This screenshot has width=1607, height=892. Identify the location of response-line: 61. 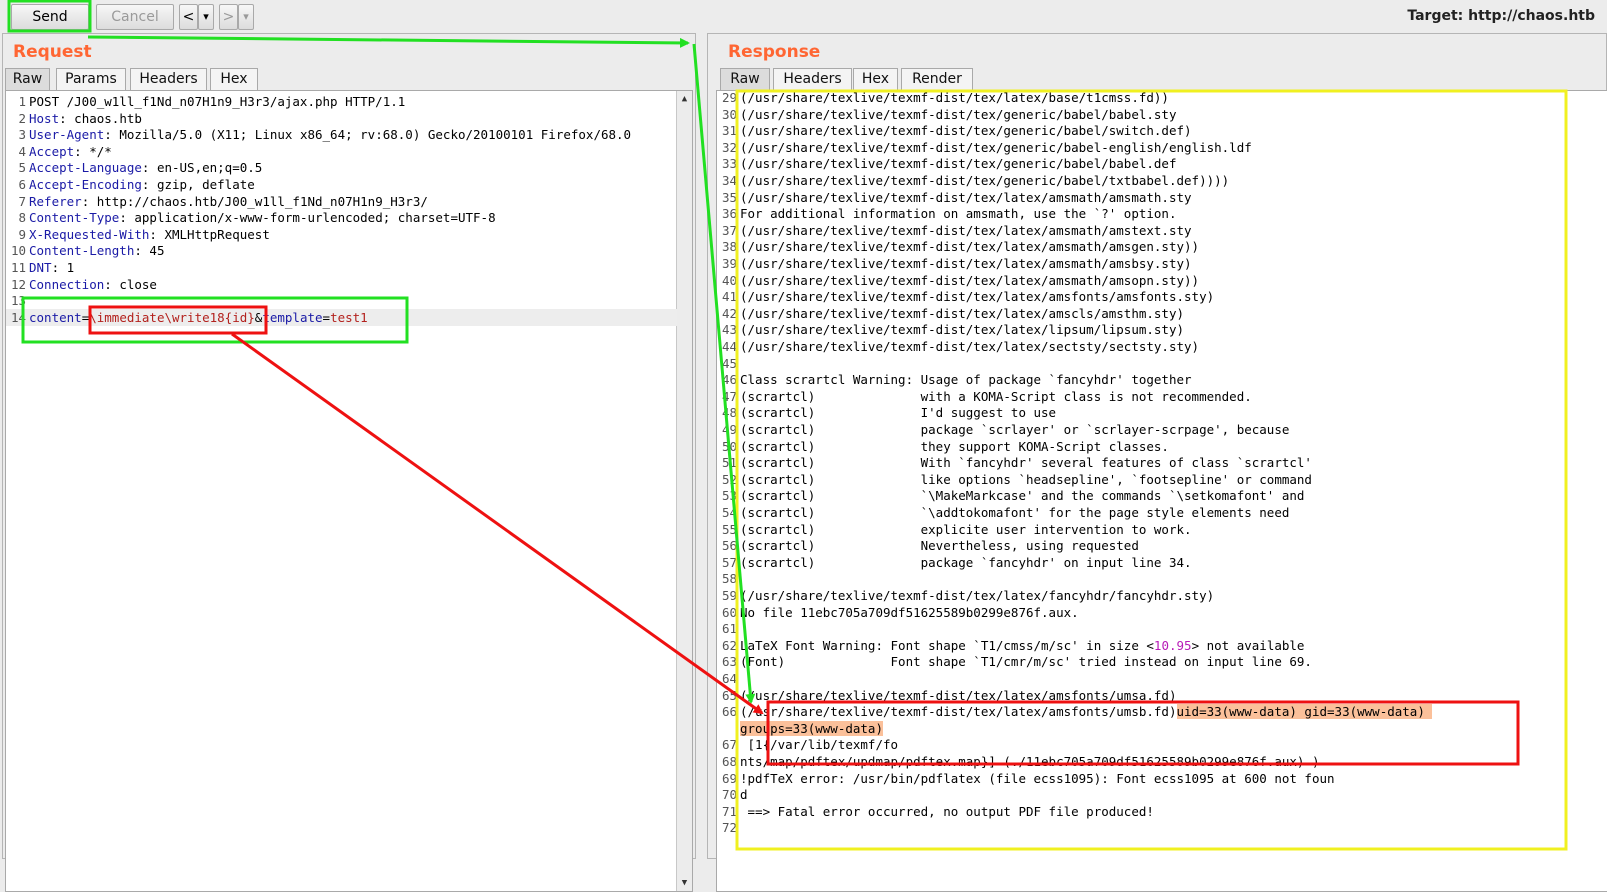
(1162, 628).